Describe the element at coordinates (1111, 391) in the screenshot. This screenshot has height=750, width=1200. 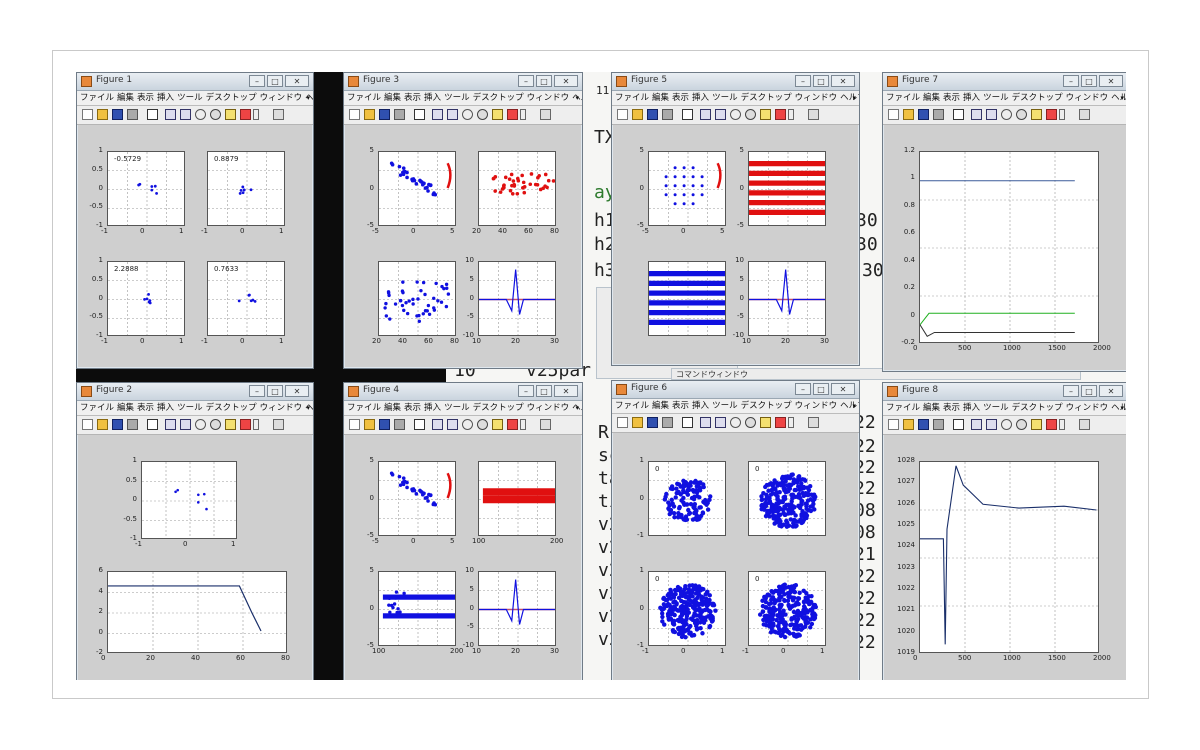
I see `close-button: ✕` at that location.